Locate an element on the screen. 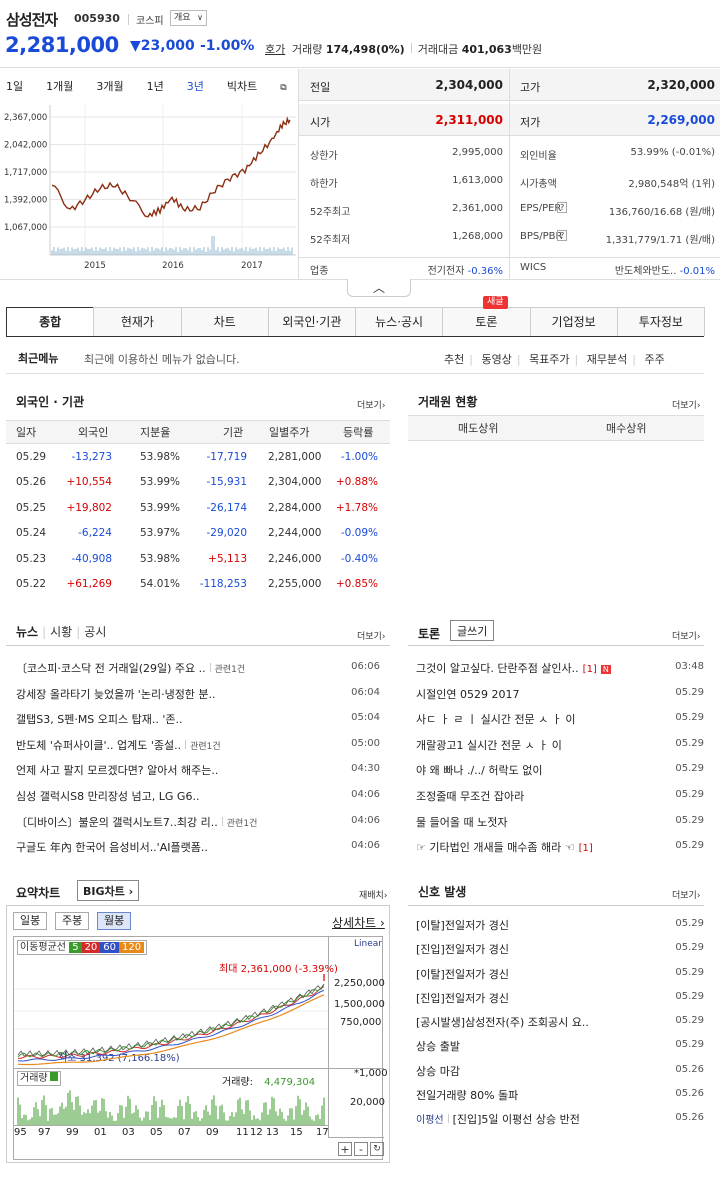  signal-item: 상승 출발 05.29 is located at coordinates (560, 1045).